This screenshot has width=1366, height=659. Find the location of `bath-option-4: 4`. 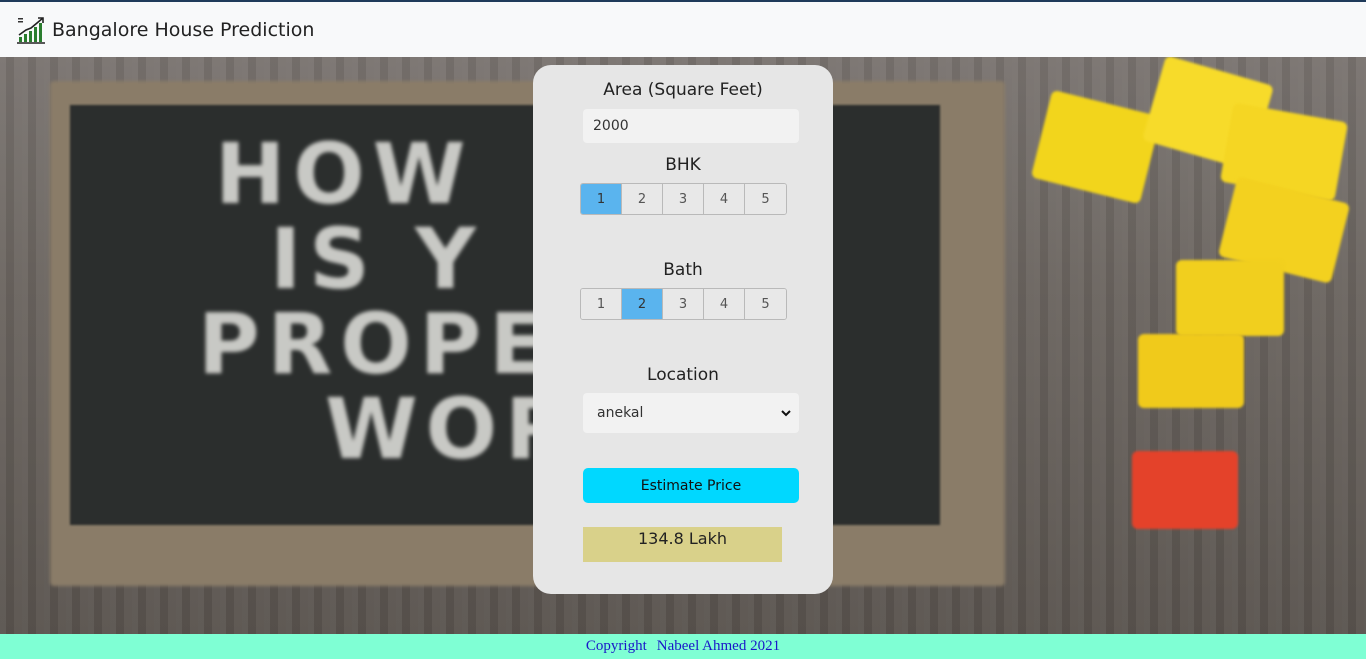

bath-option-4: 4 is located at coordinates (724, 304).